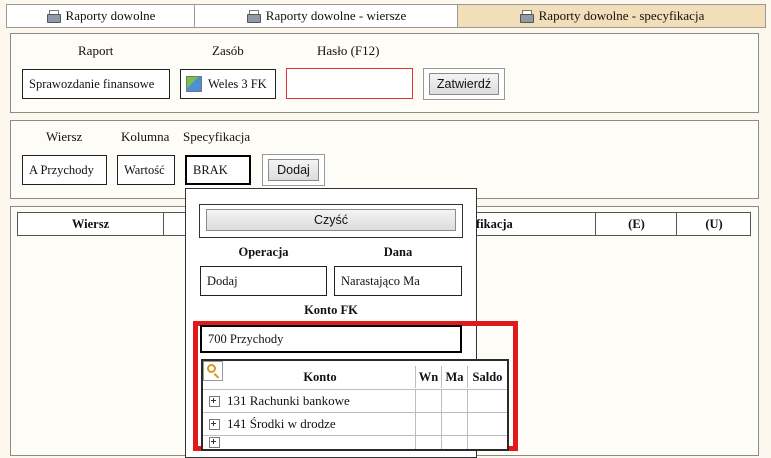 Image resolution: width=771 pixels, height=458 pixels. What do you see at coordinates (110, 15) in the screenshot?
I see `tab-label: Raporty dowolne` at bounding box center [110, 15].